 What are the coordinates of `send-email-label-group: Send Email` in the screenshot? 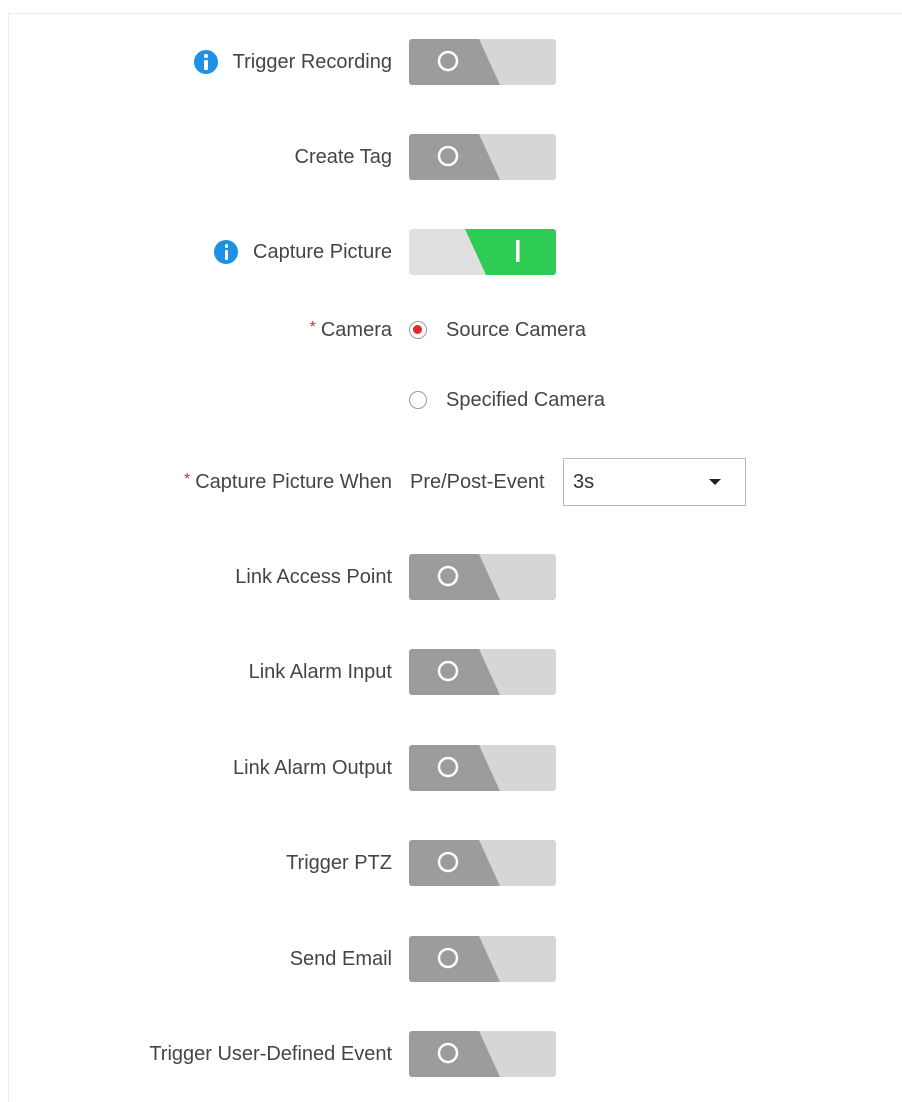 It's located at (341, 959).